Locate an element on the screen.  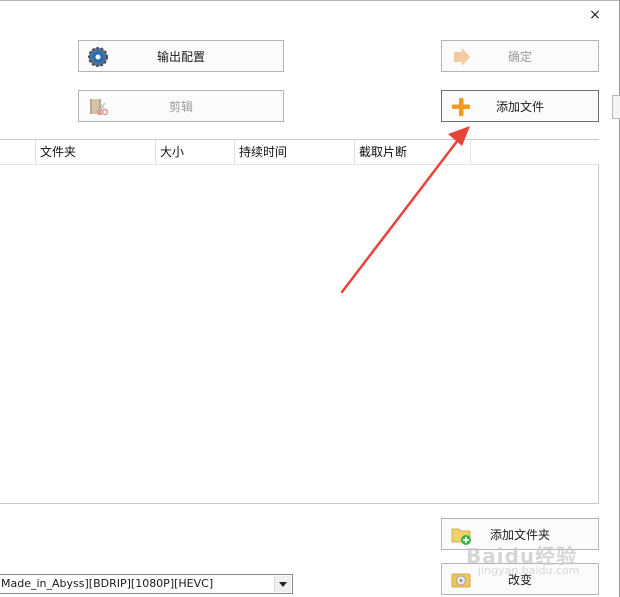
clip-button: 剪辑 is located at coordinates (181, 106).